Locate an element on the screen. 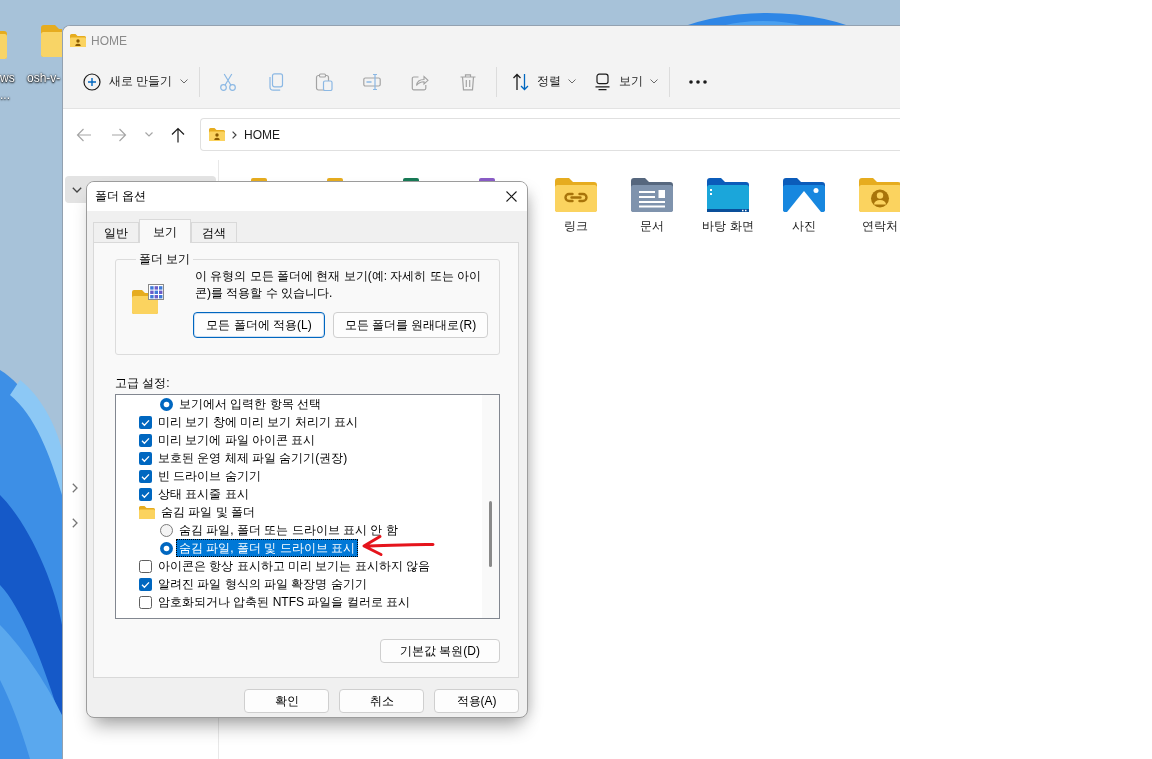  icon-label: osh-v- is located at coordinates (44, 78).